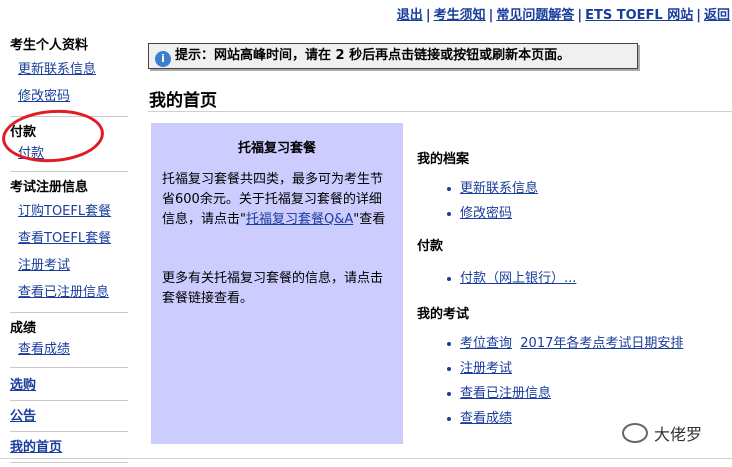  What do you see at coordinates (486, 213) in the screenshot?
I see `change-password-link: 修改密码` at bounding box center [486, 213].